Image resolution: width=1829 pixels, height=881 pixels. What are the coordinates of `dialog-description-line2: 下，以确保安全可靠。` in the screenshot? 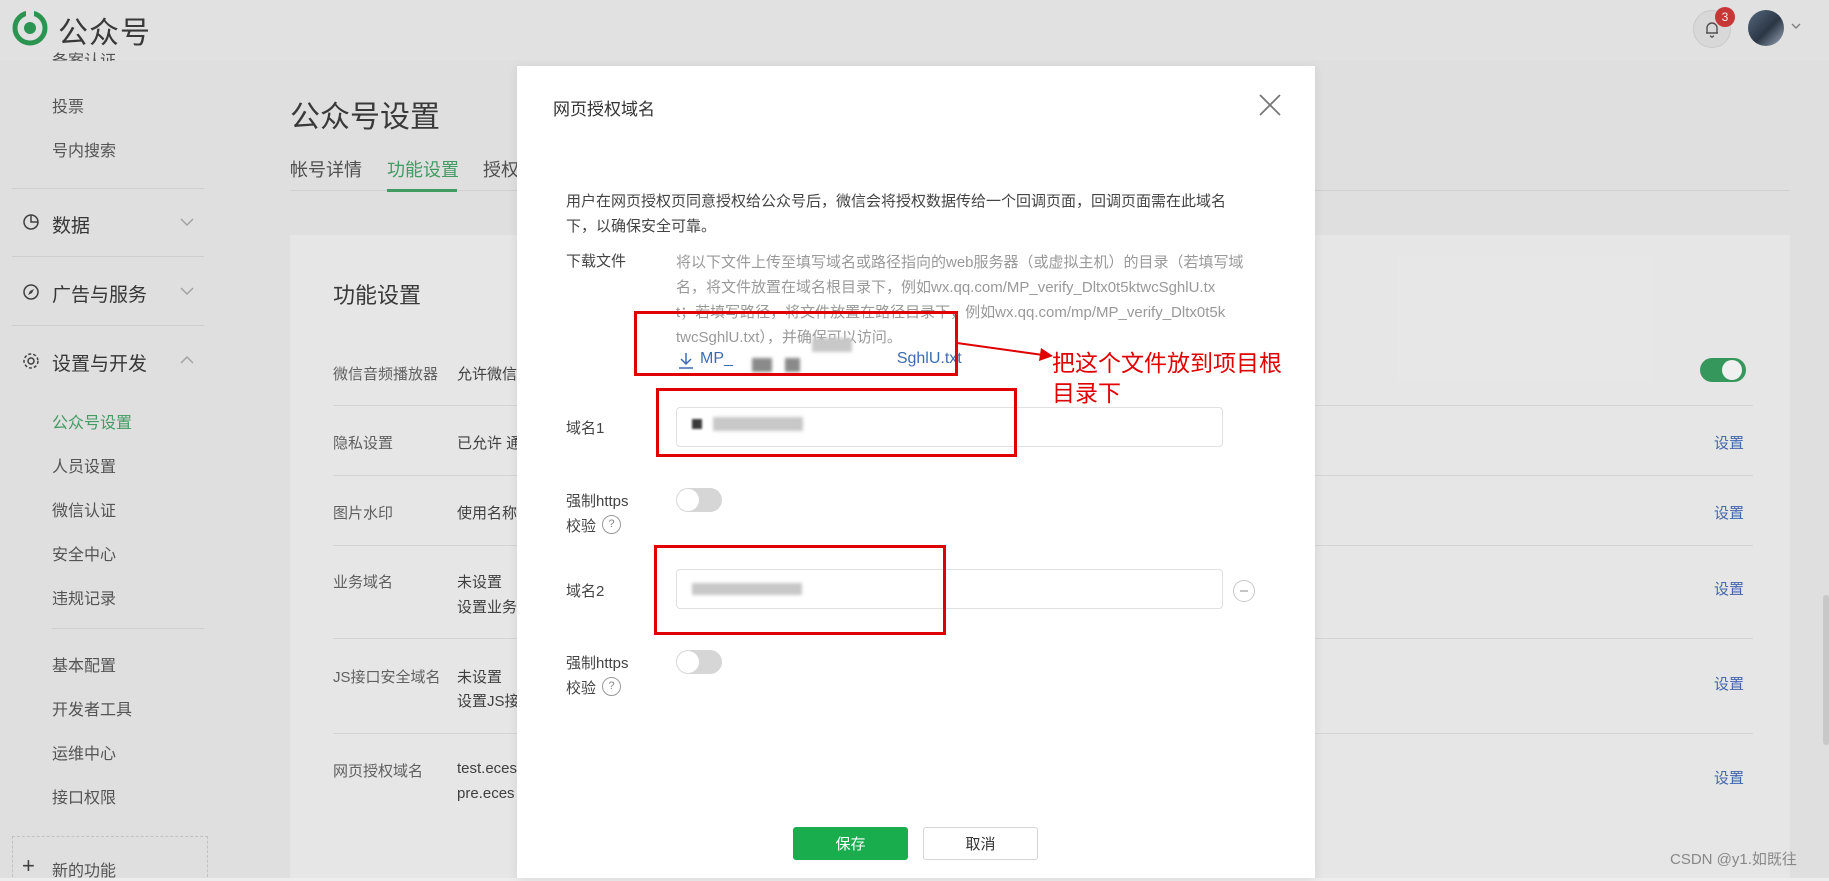 It's located at (641, 226).